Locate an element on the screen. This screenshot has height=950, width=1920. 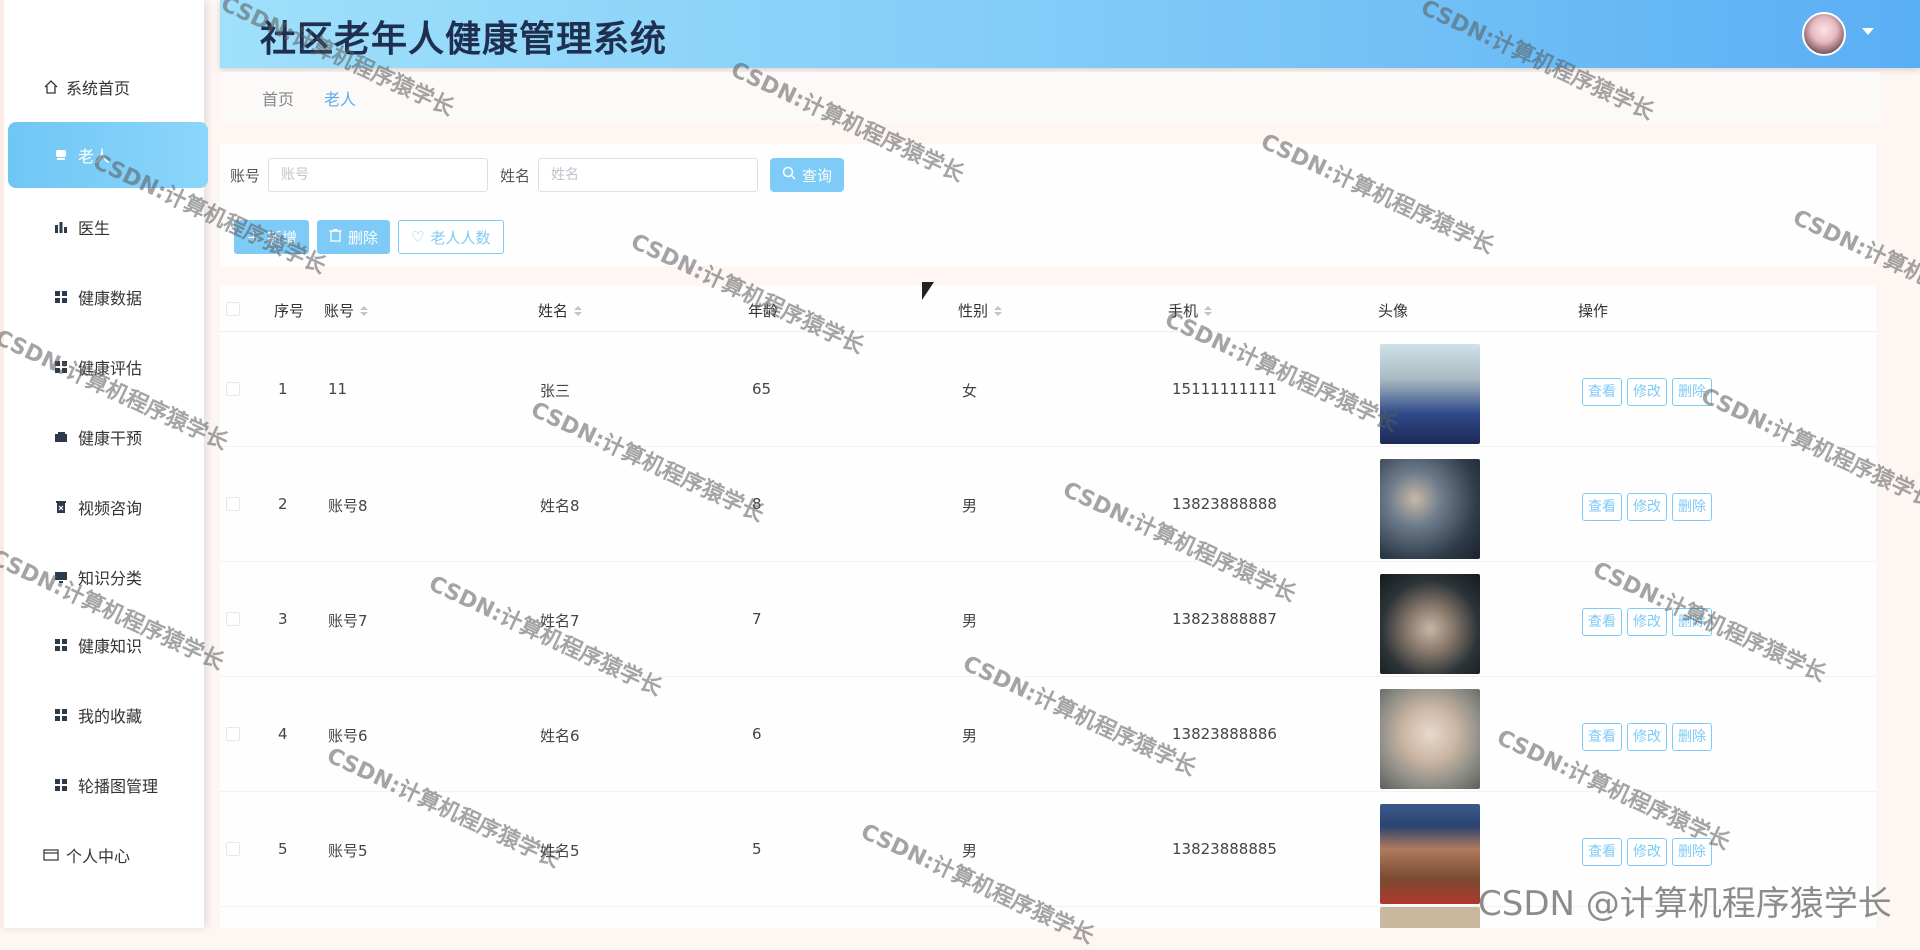
sidebar-item-health-assessment: 健康评估 is located at coordinates (108, 367).